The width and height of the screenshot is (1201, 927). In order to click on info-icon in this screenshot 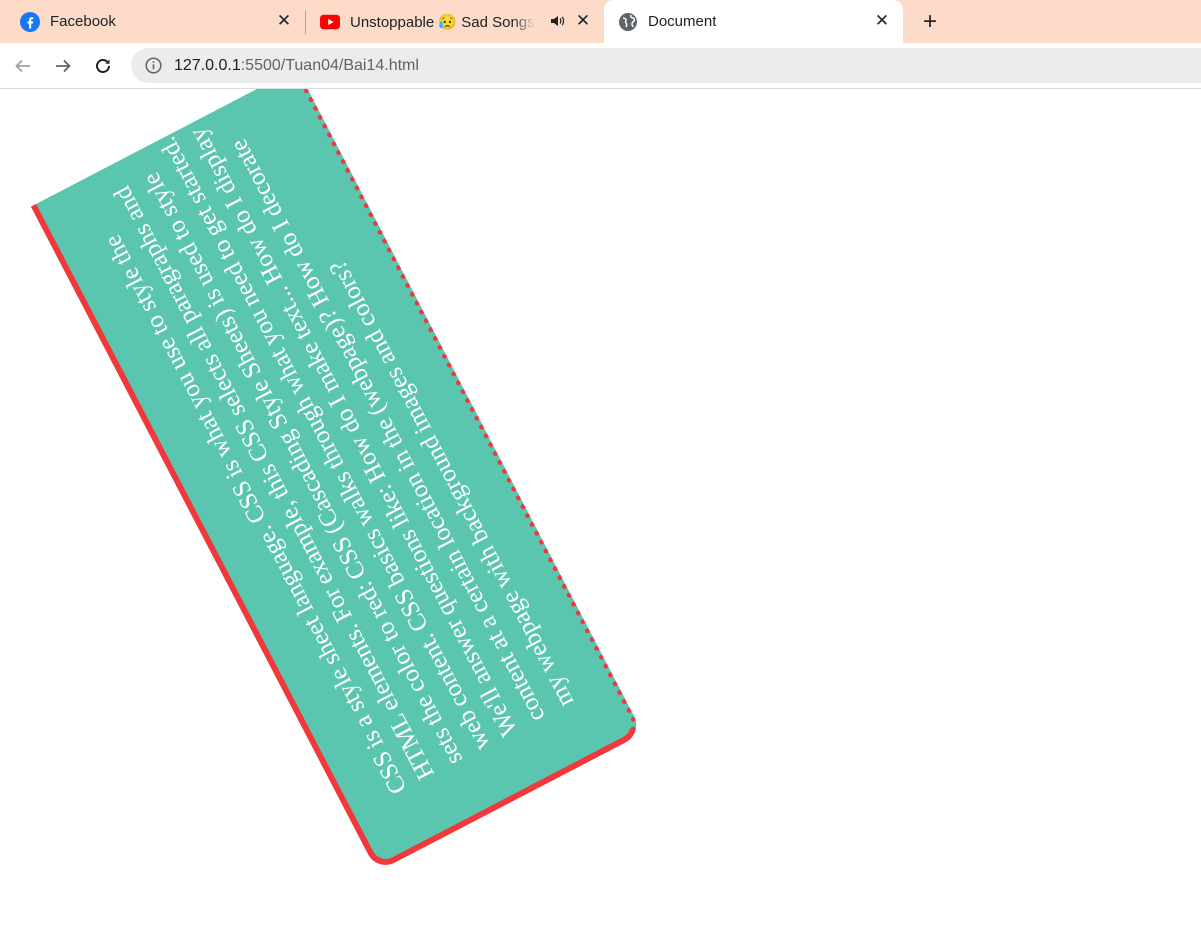, I will do `click(153, 66)`.